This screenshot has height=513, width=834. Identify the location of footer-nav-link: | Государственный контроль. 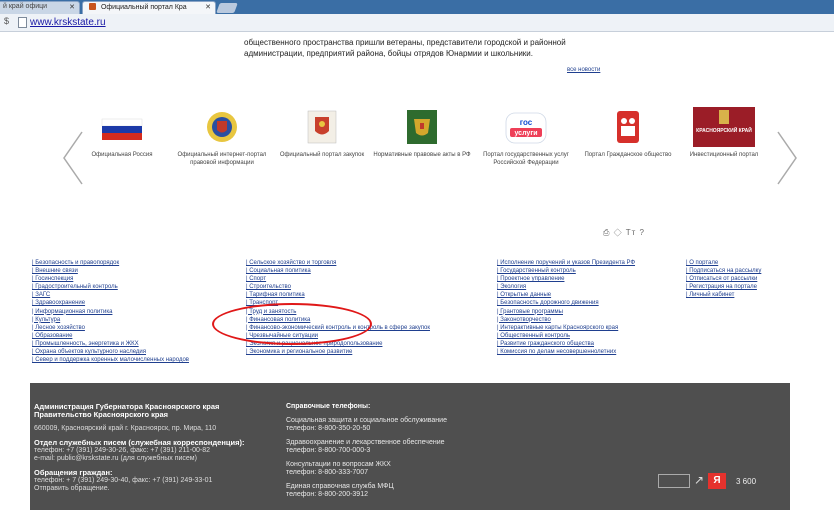
(566, 271).